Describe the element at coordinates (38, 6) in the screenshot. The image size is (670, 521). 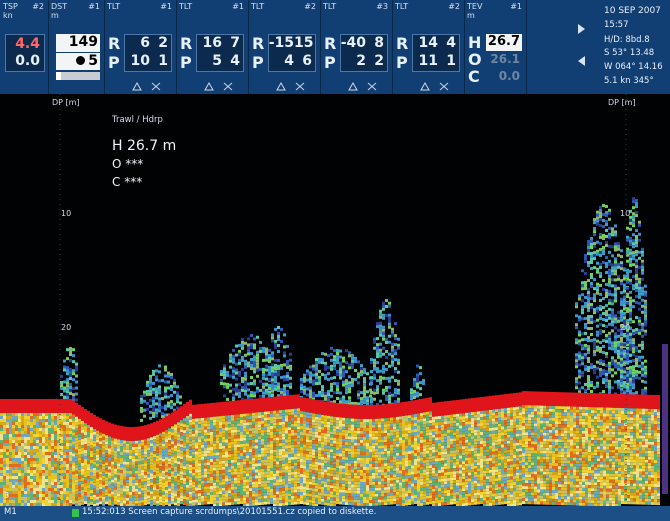
I see `tsp-channel: #2` at that location.